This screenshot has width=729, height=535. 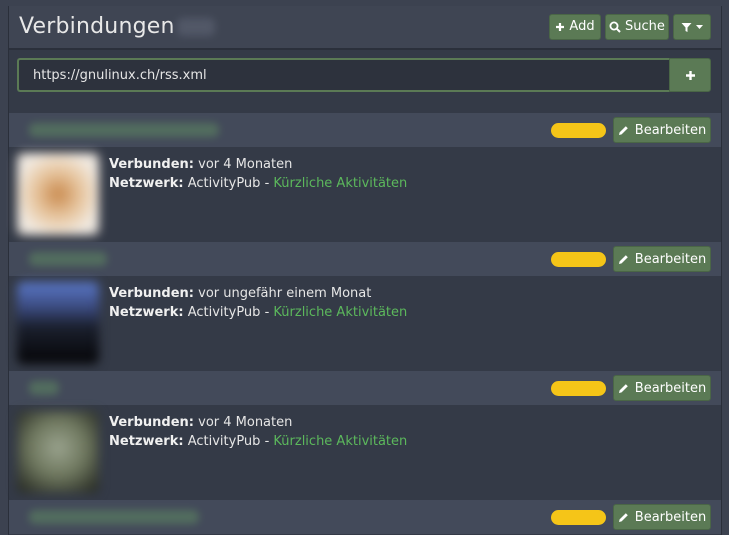 What do you see at coordinates (686, 27) in the screenshot?
I see `filter-icon` at bounding box center [686, 27].